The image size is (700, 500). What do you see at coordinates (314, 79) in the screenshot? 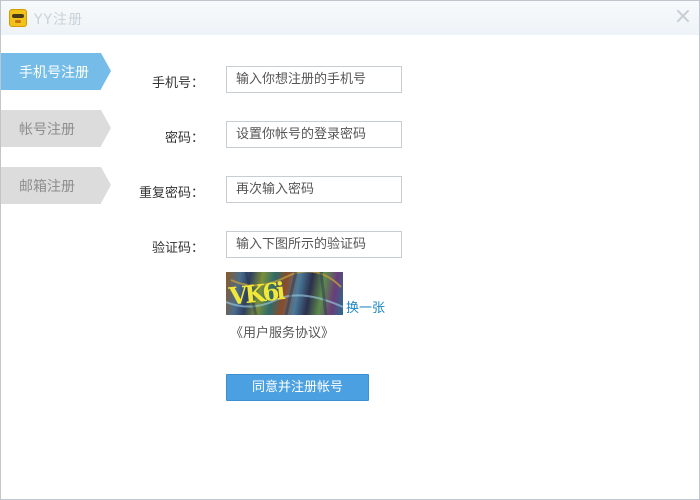
I see `phone-input` at bounding box center [314, 79].